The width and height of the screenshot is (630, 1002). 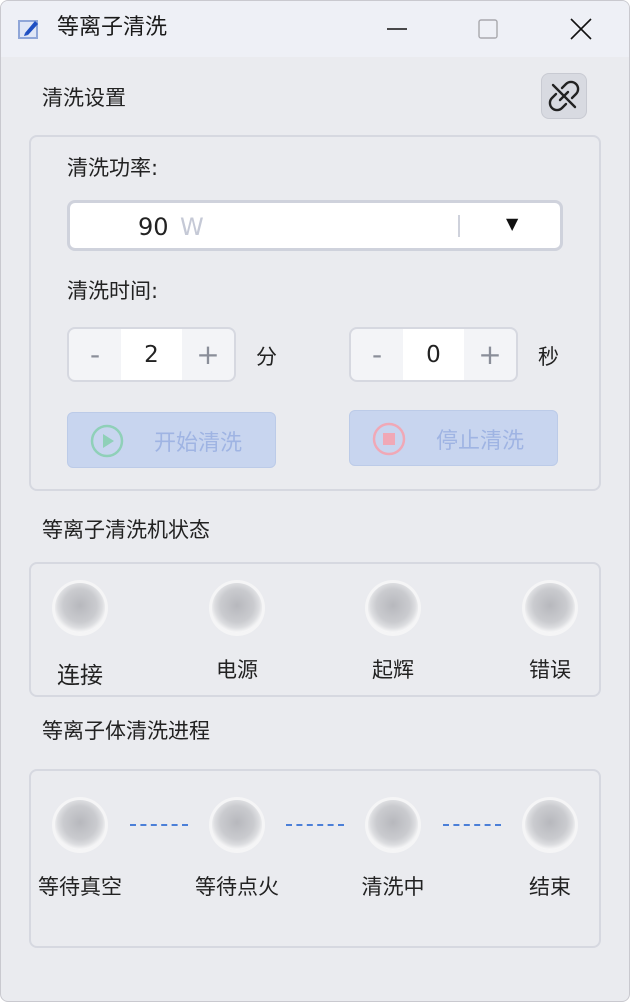 What do you see at coordinates (192, 227) in the screenshot?
I see `power-unit: W` at bounding box center [192, 227].